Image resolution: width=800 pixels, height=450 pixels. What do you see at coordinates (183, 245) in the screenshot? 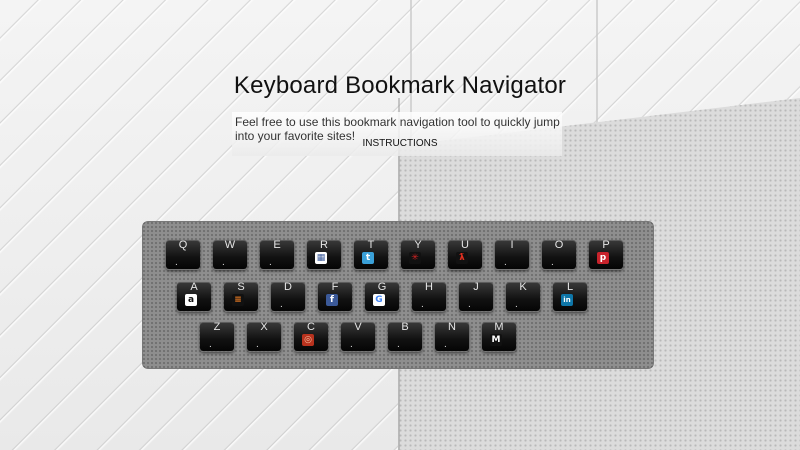
I see `key-letter: Q` at bounding box center [183, 245].